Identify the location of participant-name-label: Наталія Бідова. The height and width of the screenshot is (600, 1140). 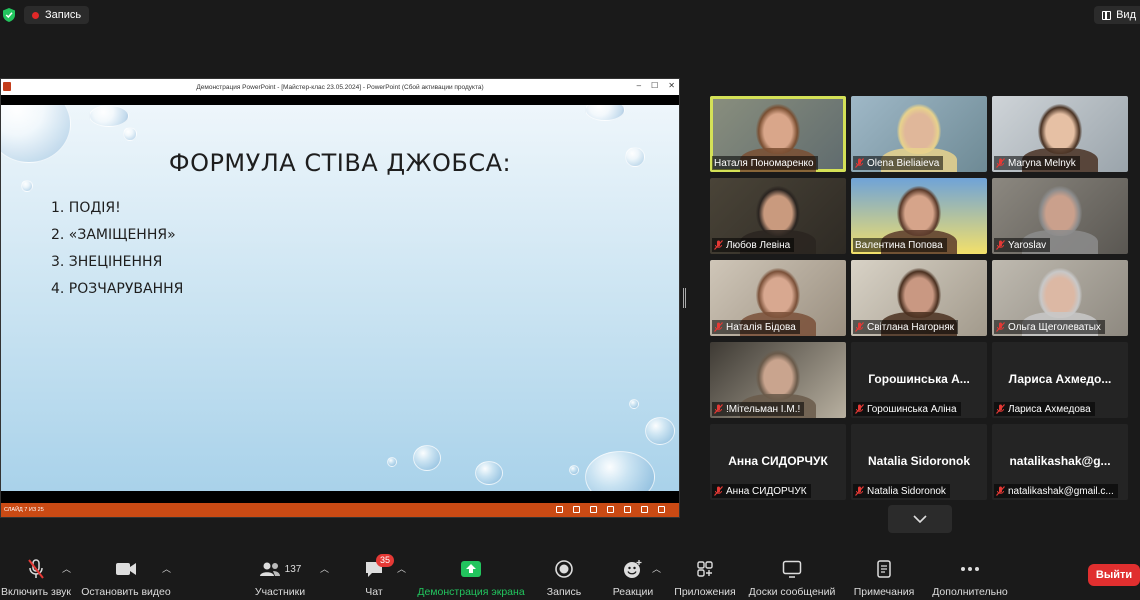
(756, 327).